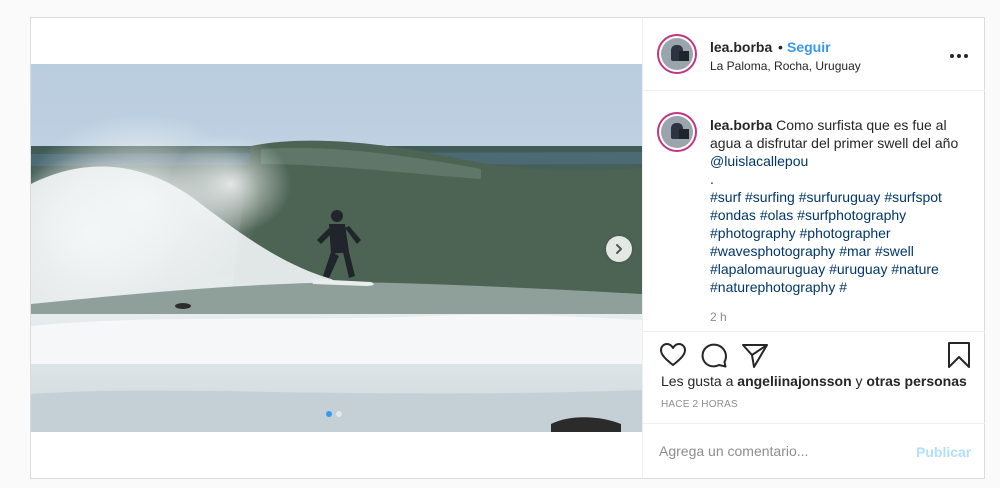 The image size is (1000, 488). What do you see at coordinates (329, 414) in the screenshot?
I see `carousel-dot-active` at bounding box center [329, 414].